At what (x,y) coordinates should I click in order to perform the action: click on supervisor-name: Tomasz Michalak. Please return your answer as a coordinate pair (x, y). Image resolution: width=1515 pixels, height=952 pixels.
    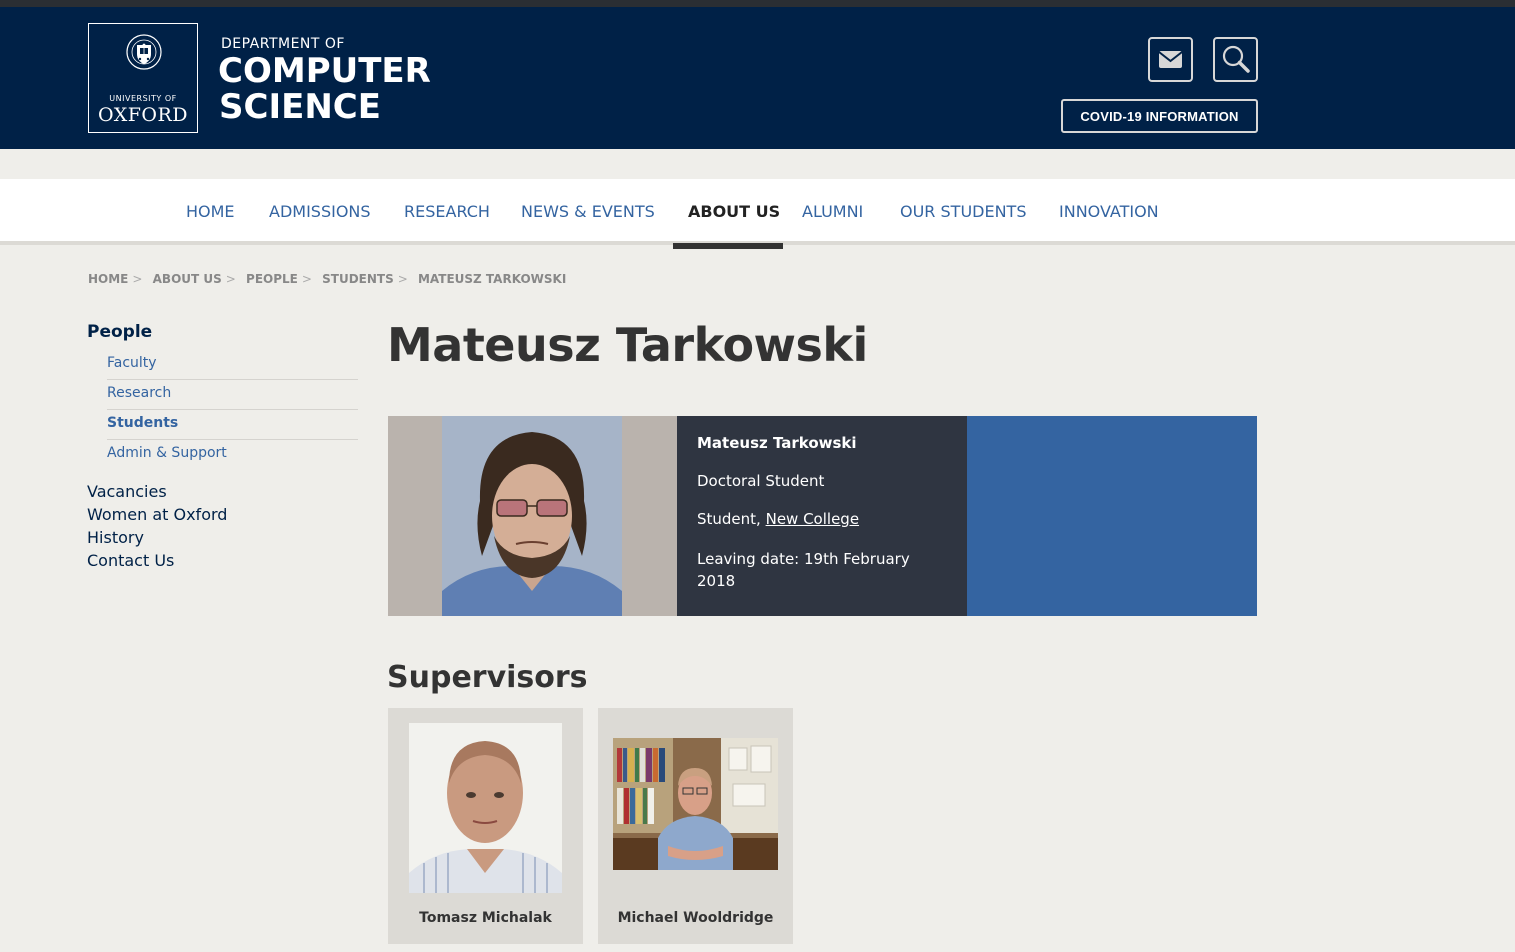
    Looking at the image, I should click on (485, 918).